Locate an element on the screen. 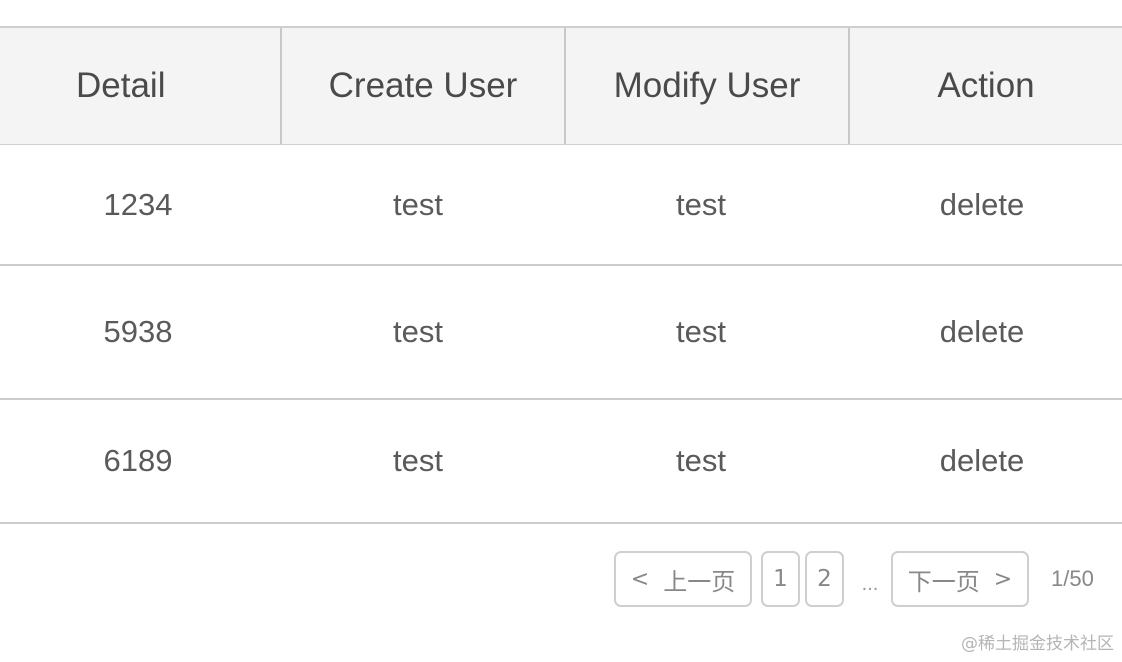  page-button-1: 1 is located at coordinates (780, 579).